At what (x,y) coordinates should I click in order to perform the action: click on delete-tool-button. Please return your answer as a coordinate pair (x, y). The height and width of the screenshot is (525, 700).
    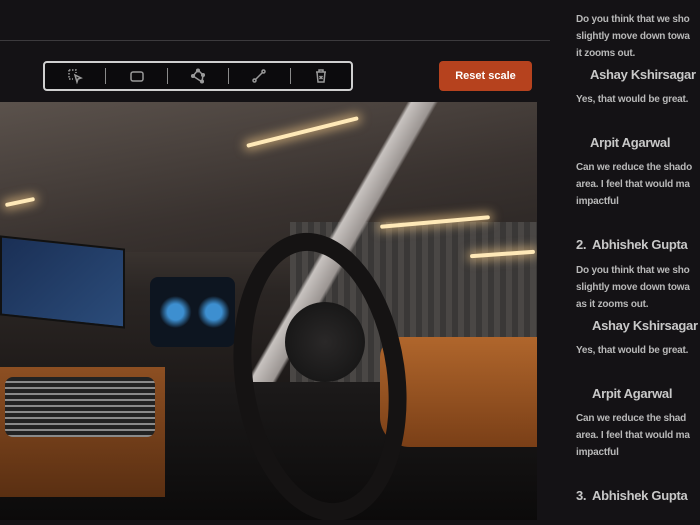
    Looking at the image, I should click on (321, 76).